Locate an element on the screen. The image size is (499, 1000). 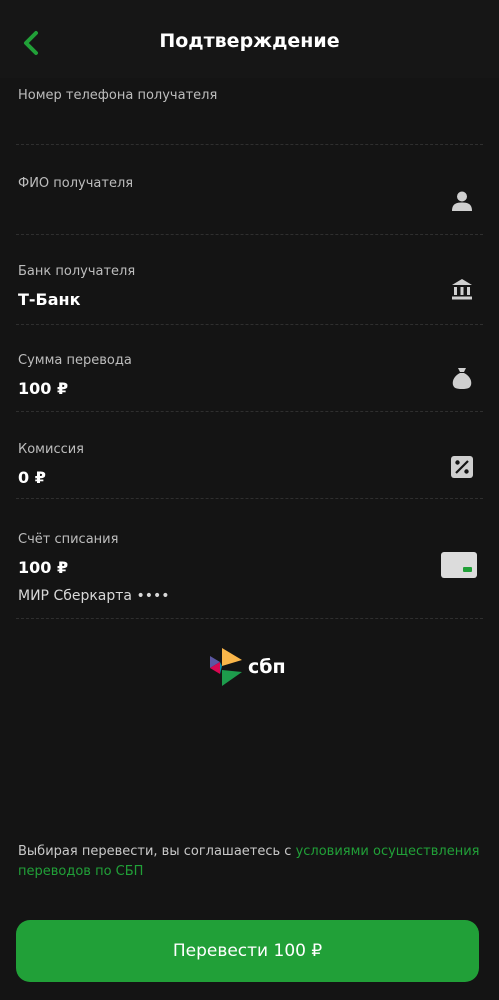
agreement-prefix: Выбирая перевести, вы соглашаетесь с is located at coordinates (157, 851).